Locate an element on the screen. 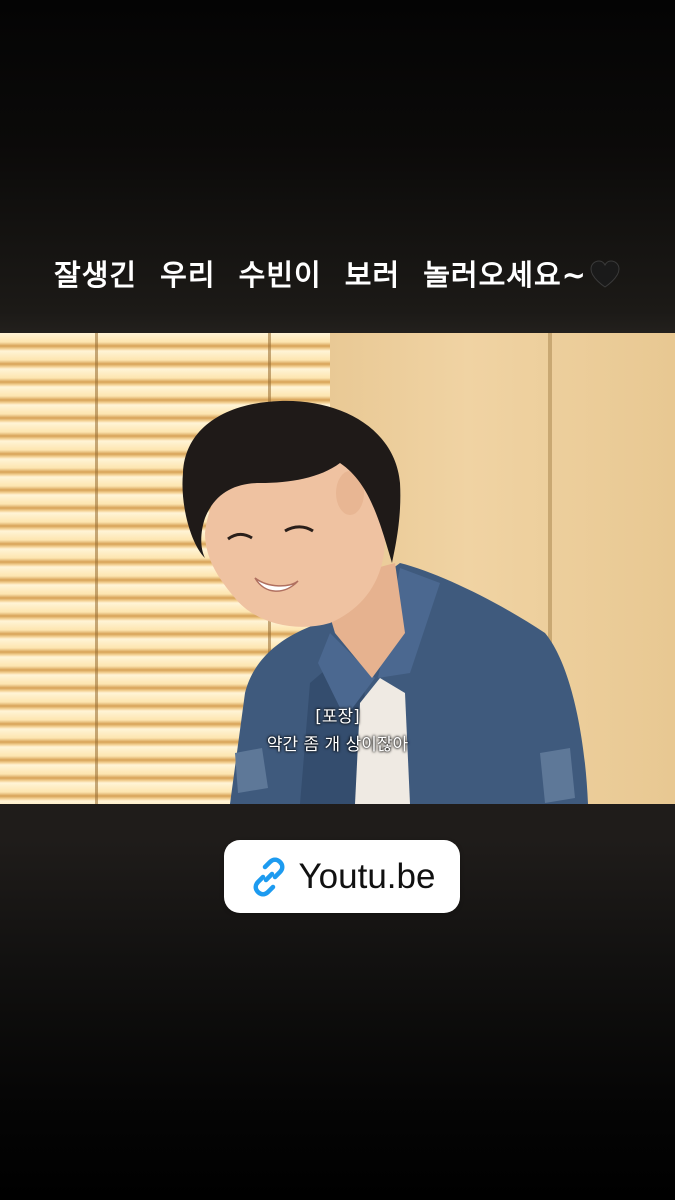 Image resolution: width=675 pixels, height=1200 pixels. caption-text: 잘생긴 우리 수빈이 보러 놀러오세요~ is located at coordinates (320, 275).